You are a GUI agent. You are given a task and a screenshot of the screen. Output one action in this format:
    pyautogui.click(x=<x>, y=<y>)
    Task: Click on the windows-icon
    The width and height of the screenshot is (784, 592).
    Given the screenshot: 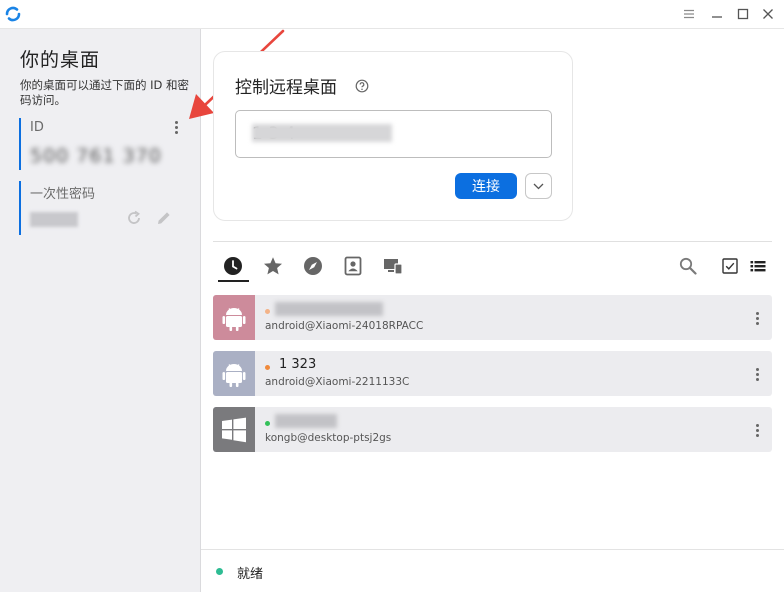 What is the action you would take?
    pyautogui.click(x=234, y=429)
    